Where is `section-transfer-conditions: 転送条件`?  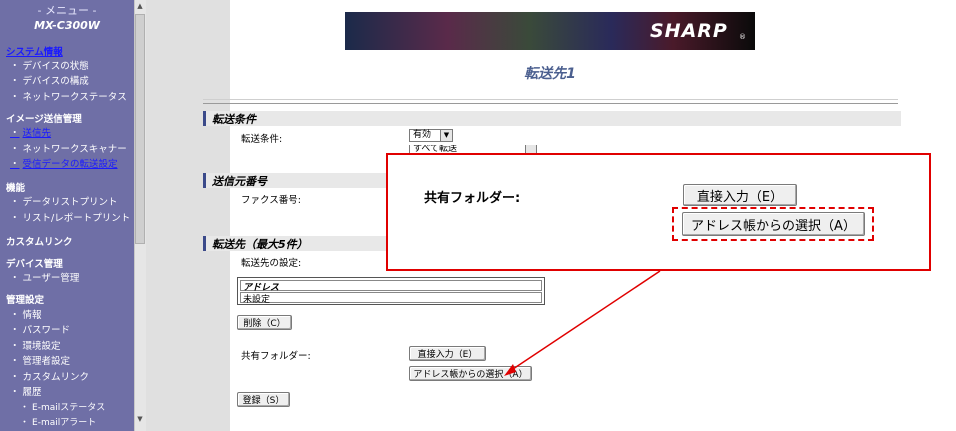
section-transfer-conditions: 転送条件 is located at coordinates (552, 118).